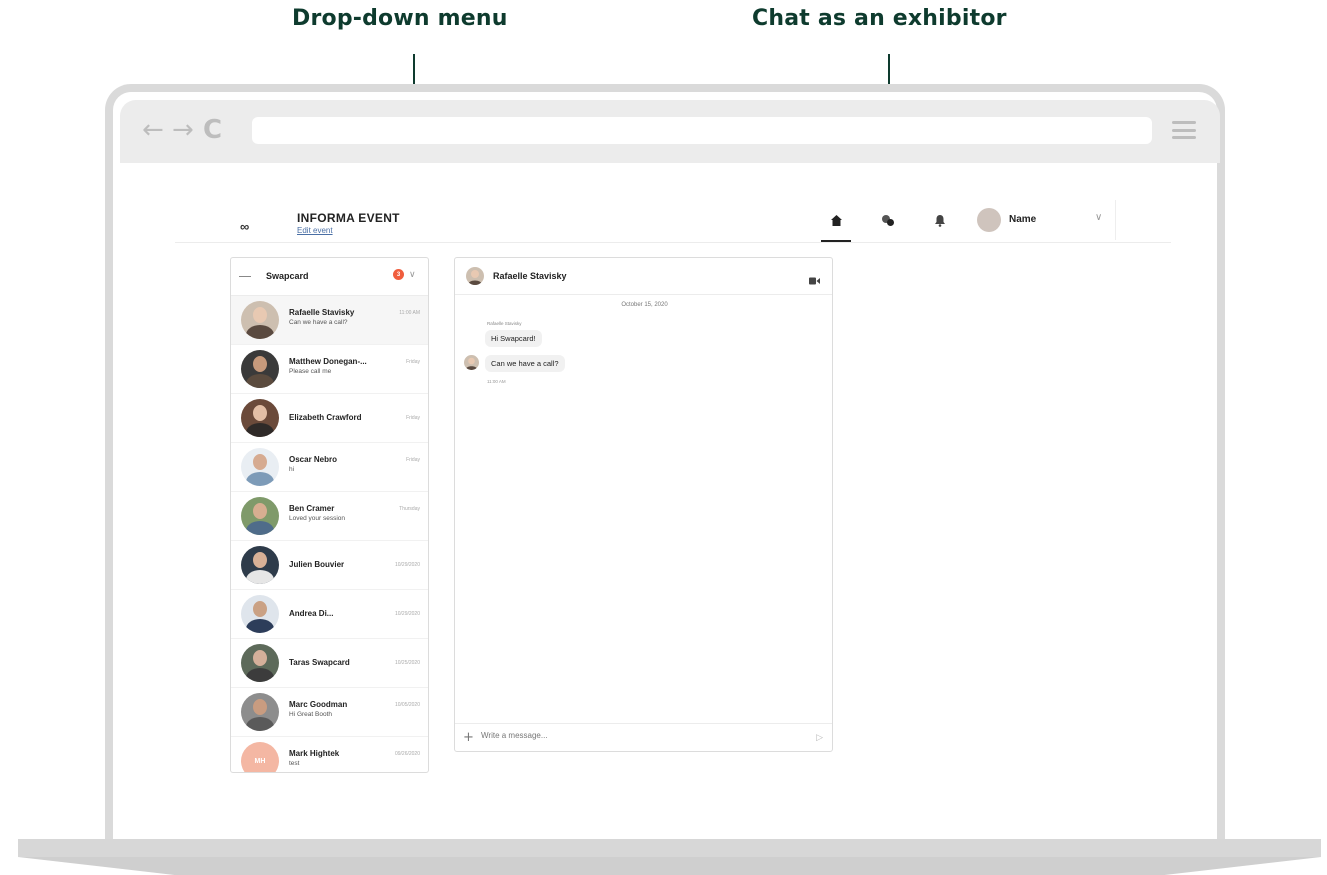 This screenshot has width=1327, height=875. I want to click on conversation-row: MH Mark Hightek test 09/26/2020, so click(329, 754).